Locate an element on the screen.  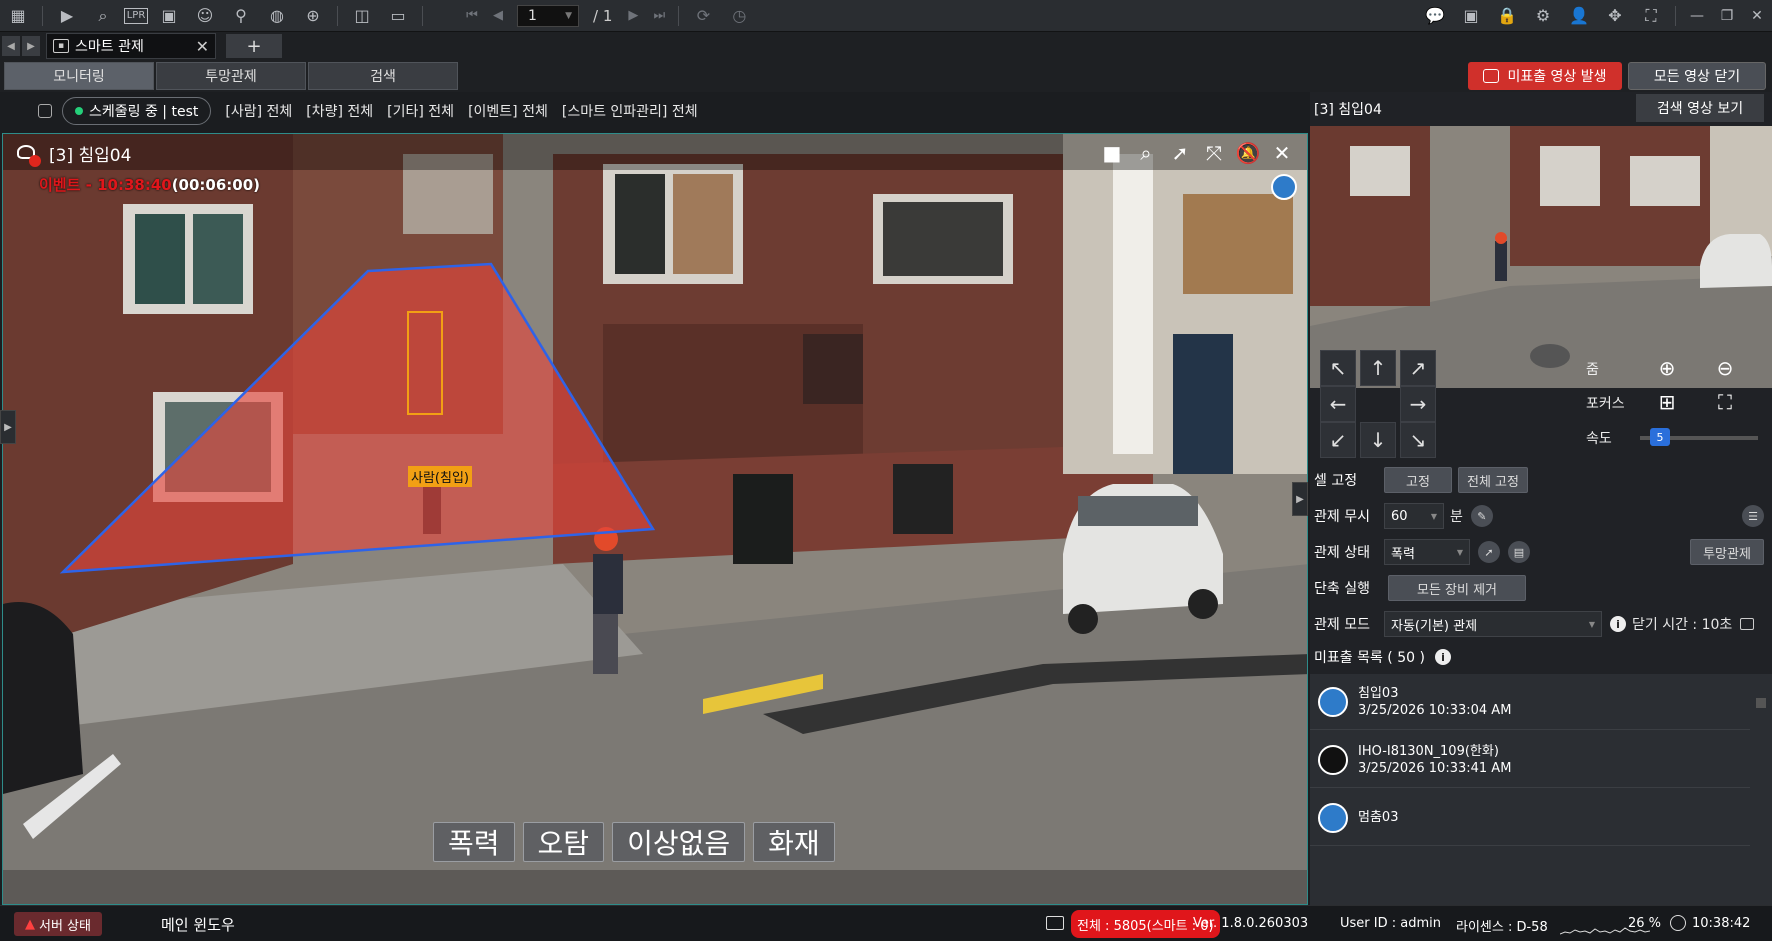
tab-net-control: 투망관제 is located at coordinates (231, 76).